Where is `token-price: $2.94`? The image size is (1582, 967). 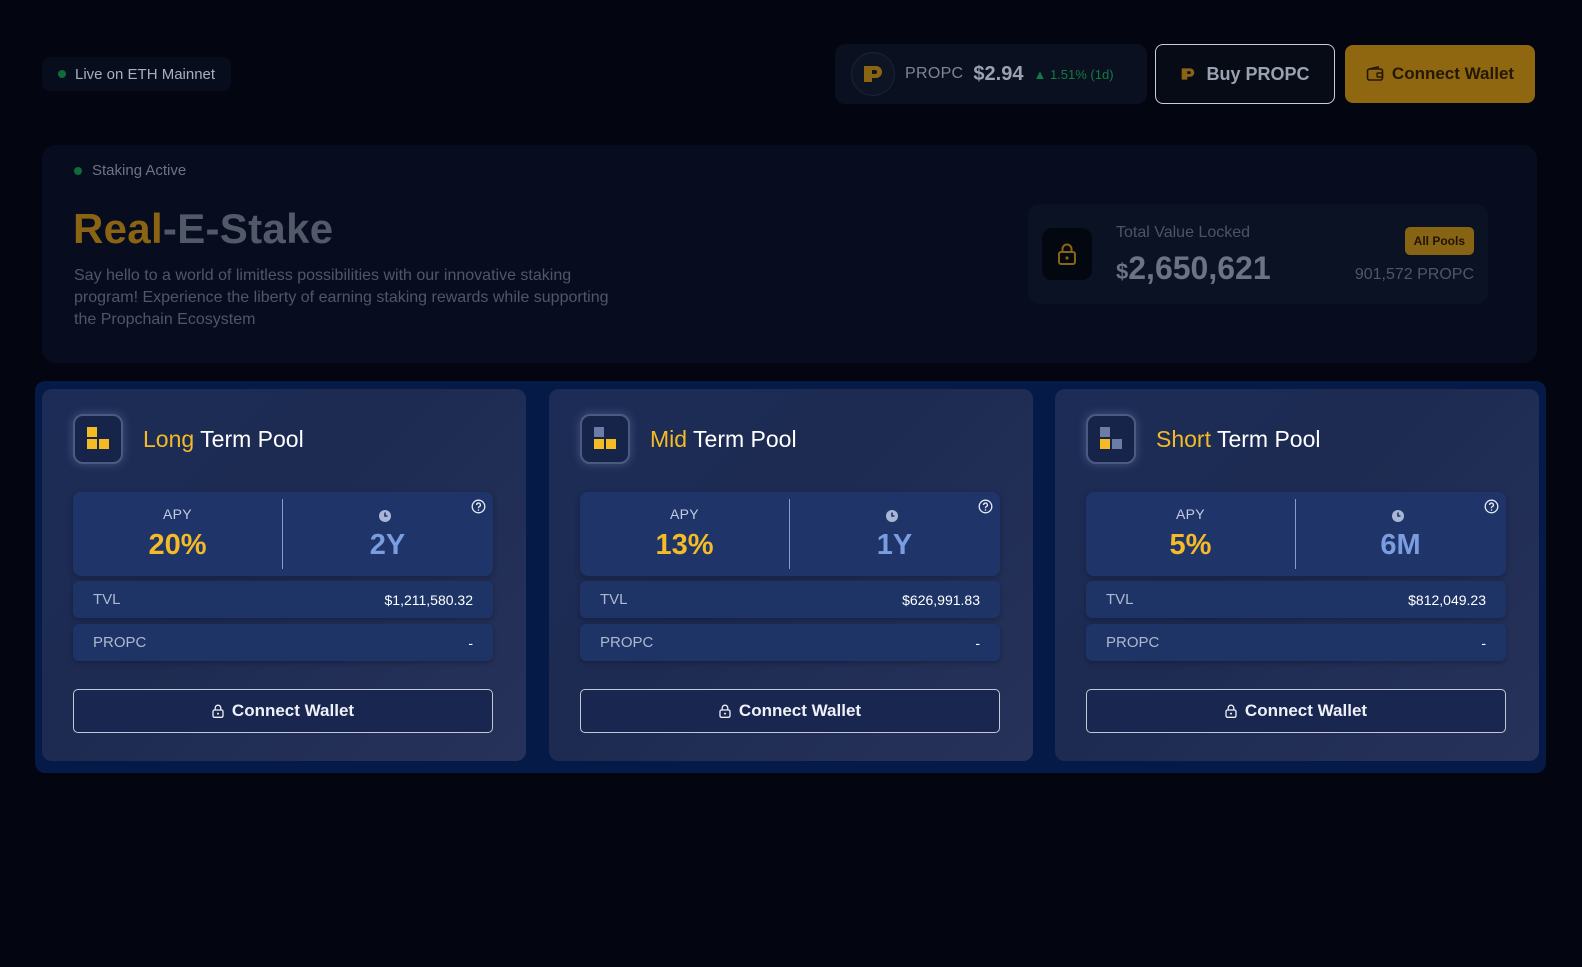
token-price: $2.94 is located at coordinates (998, 73).